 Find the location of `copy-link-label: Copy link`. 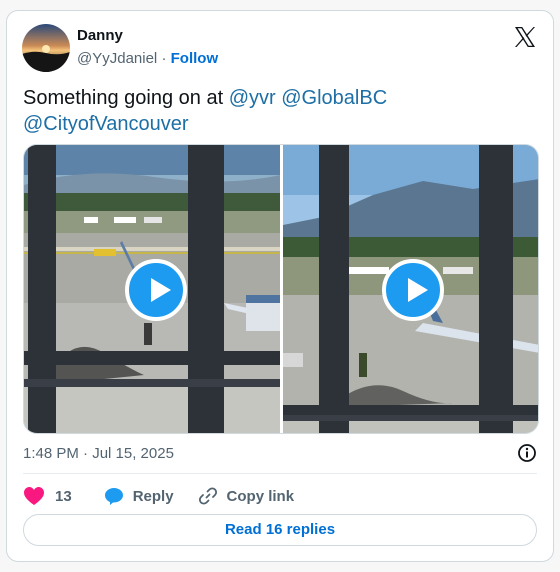

copy-link-label: Copy link is located at coordinates (260, 496).